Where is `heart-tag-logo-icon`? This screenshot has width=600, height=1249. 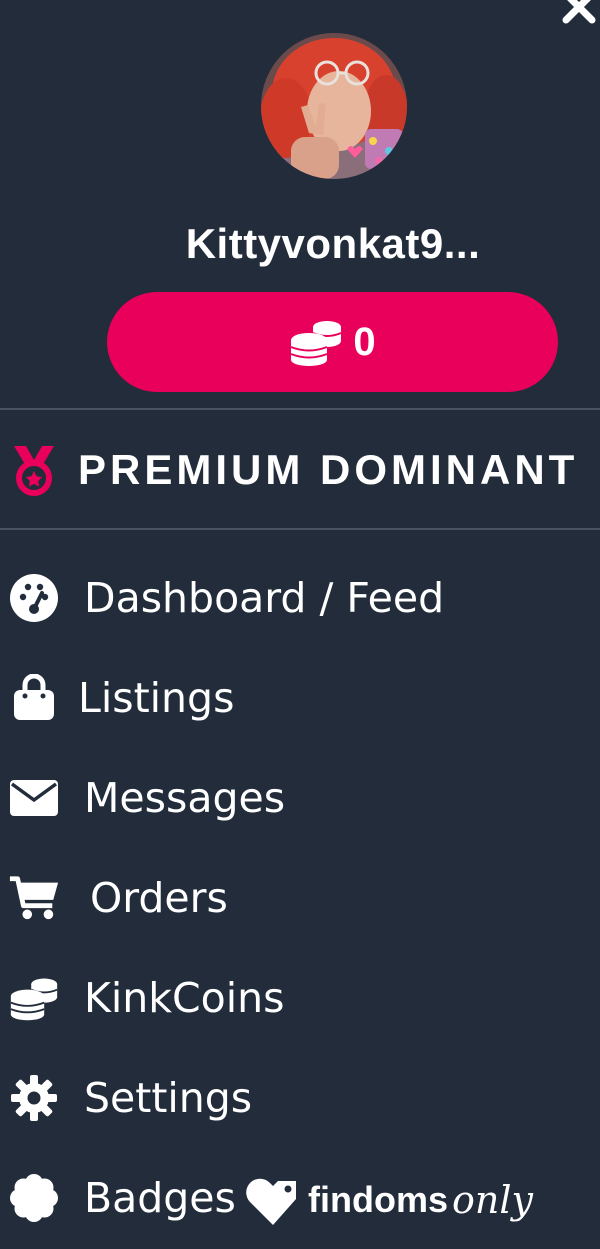
heart-tag-logo-icon is located at coordinates (271, 1201).